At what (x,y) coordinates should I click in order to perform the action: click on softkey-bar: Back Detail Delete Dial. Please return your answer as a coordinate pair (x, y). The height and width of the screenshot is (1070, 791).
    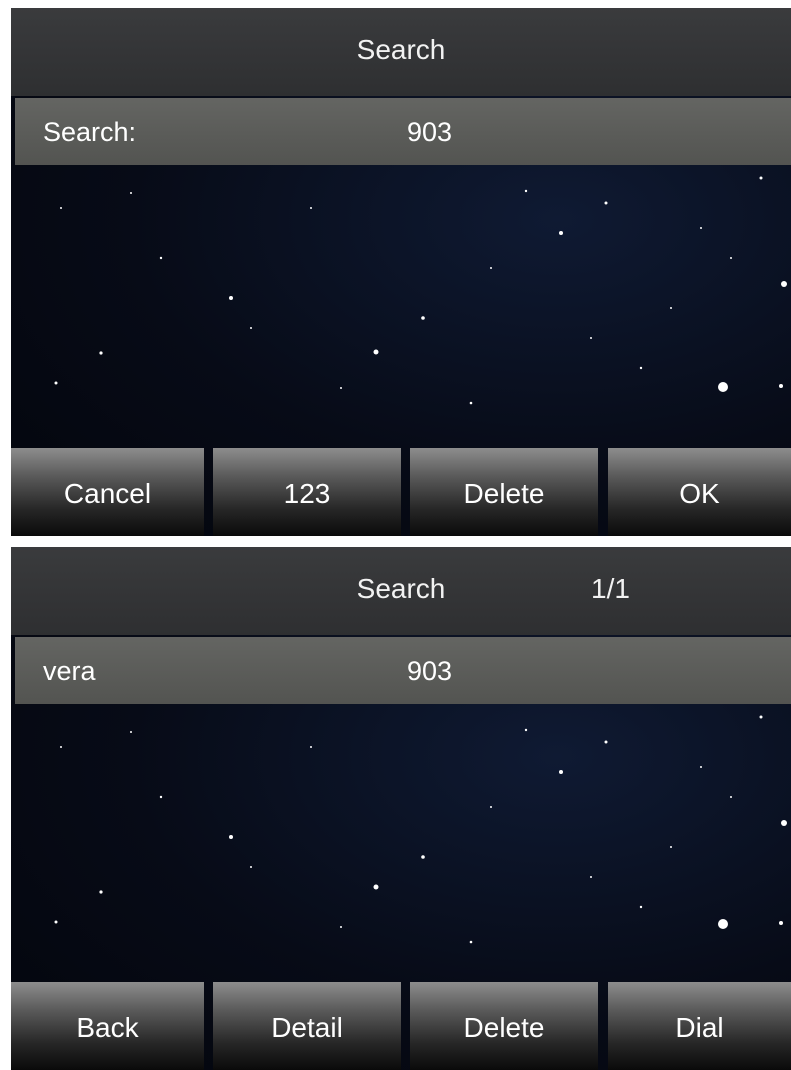
    Looking at the image, I should click on (401, 1026).